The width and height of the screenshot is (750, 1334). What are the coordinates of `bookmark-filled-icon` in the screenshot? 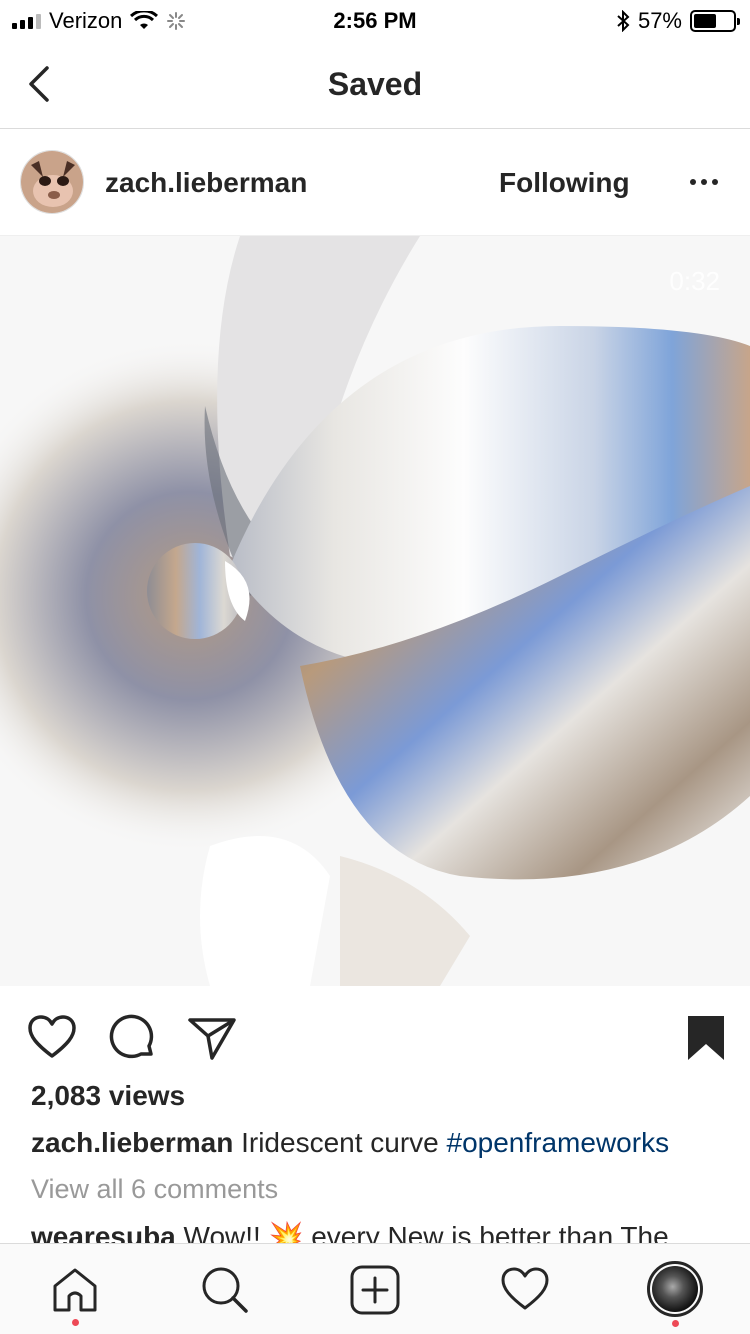 It's located at (706, 1038).